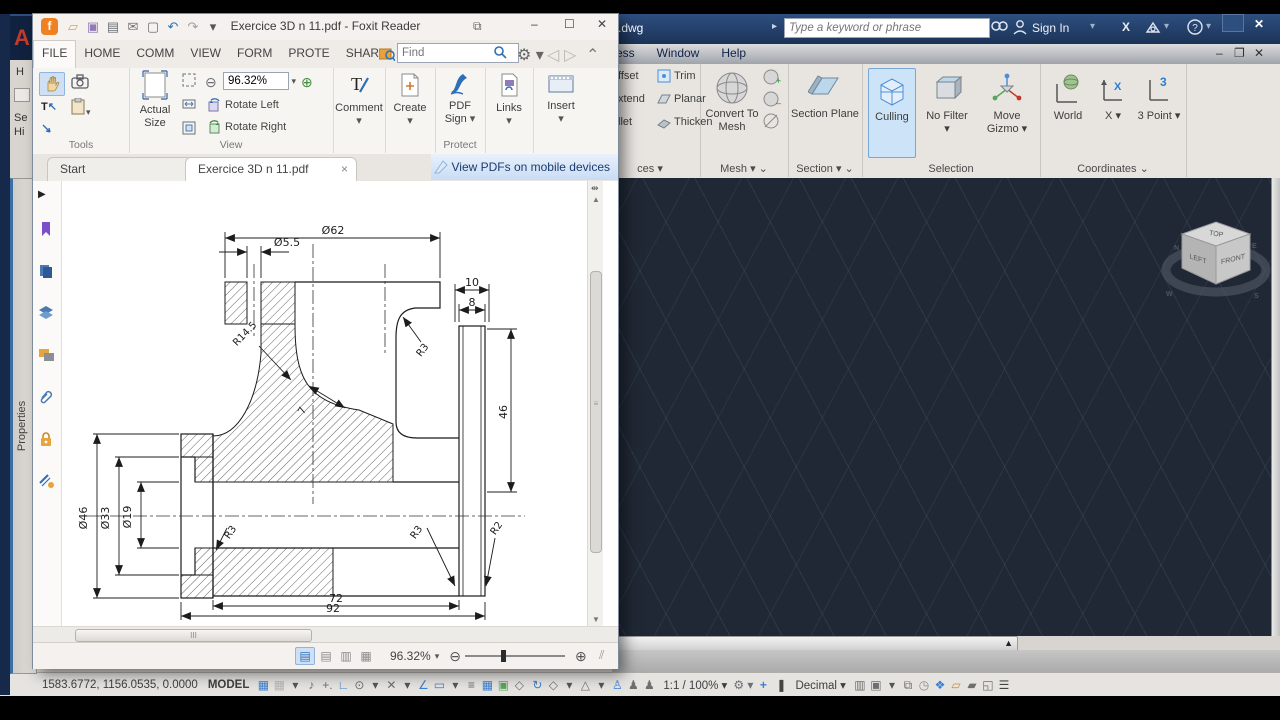 This screenshot has height=720, width=1280. I want to click on annotation-scale-value: 1:1 / 100% ▾, so click(695, 685).